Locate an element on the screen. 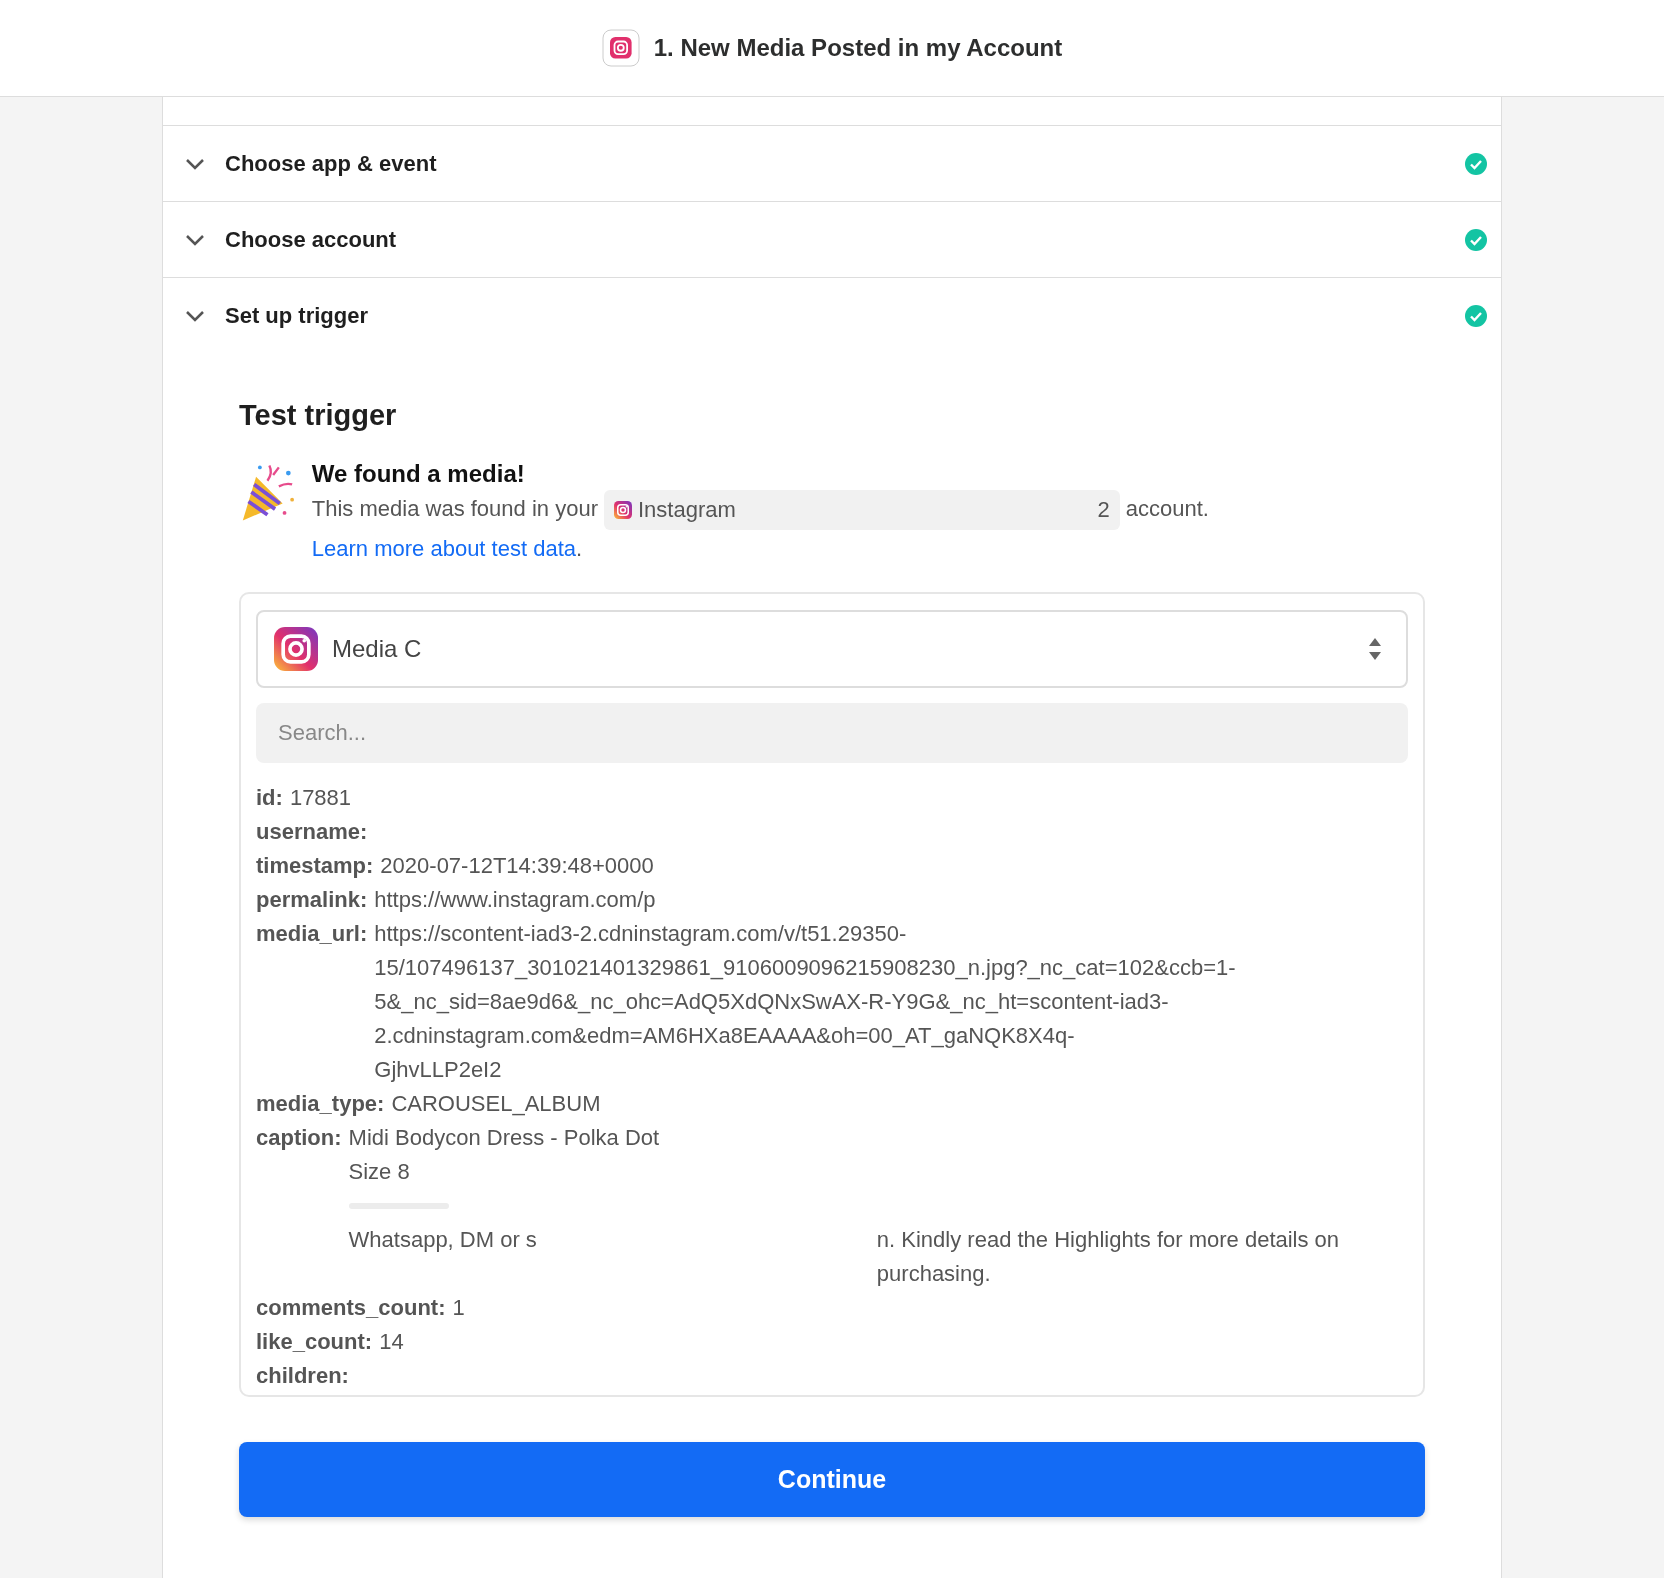 This screenshot has width=1664, height=1578. step-label: Choose account is located at coordinates (311, 239).